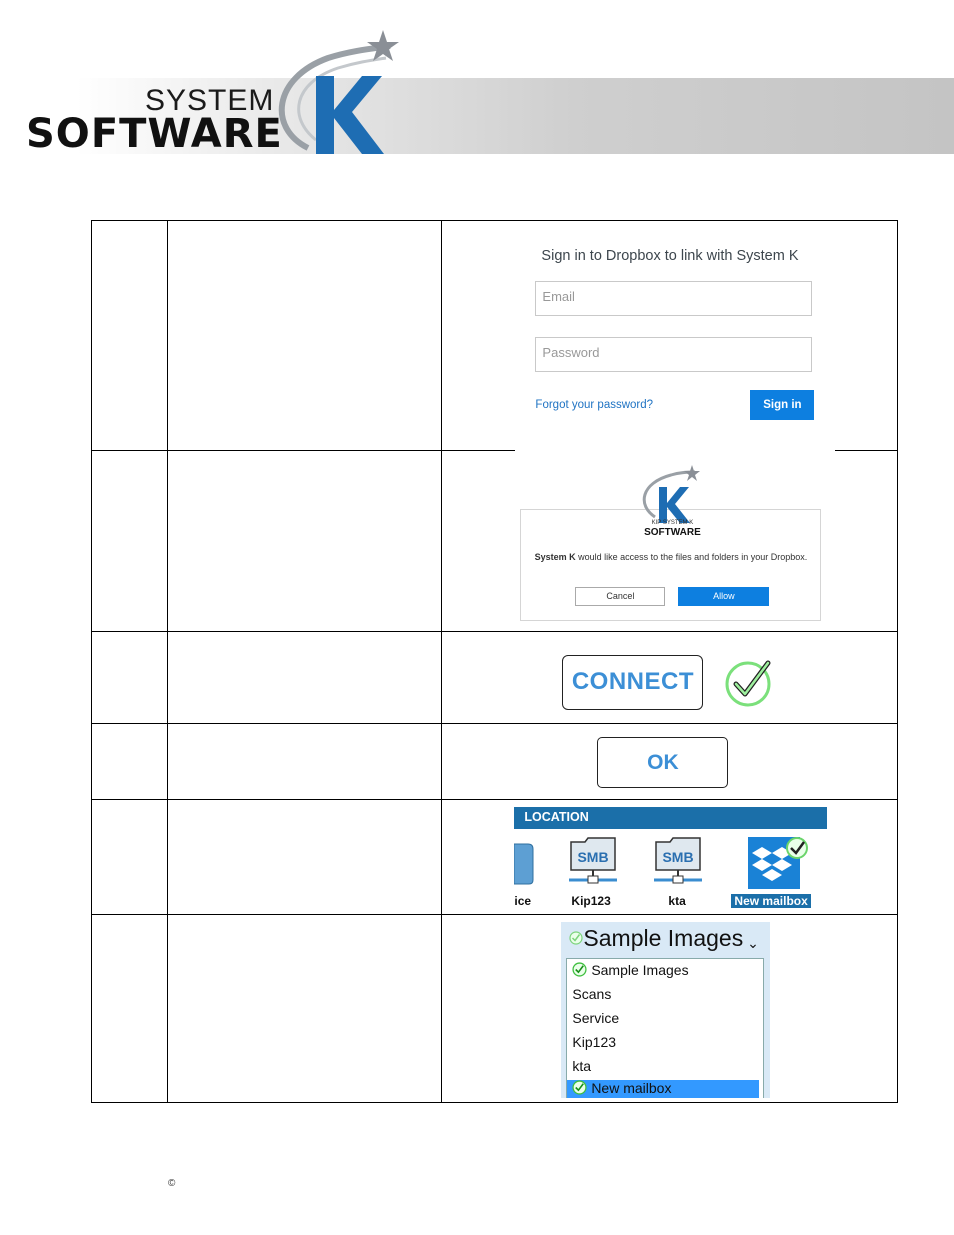  What do you see at coordinates (523, 901) in the screenshot?
I see `location-item-label: ice` at bounding box center [523, 901].